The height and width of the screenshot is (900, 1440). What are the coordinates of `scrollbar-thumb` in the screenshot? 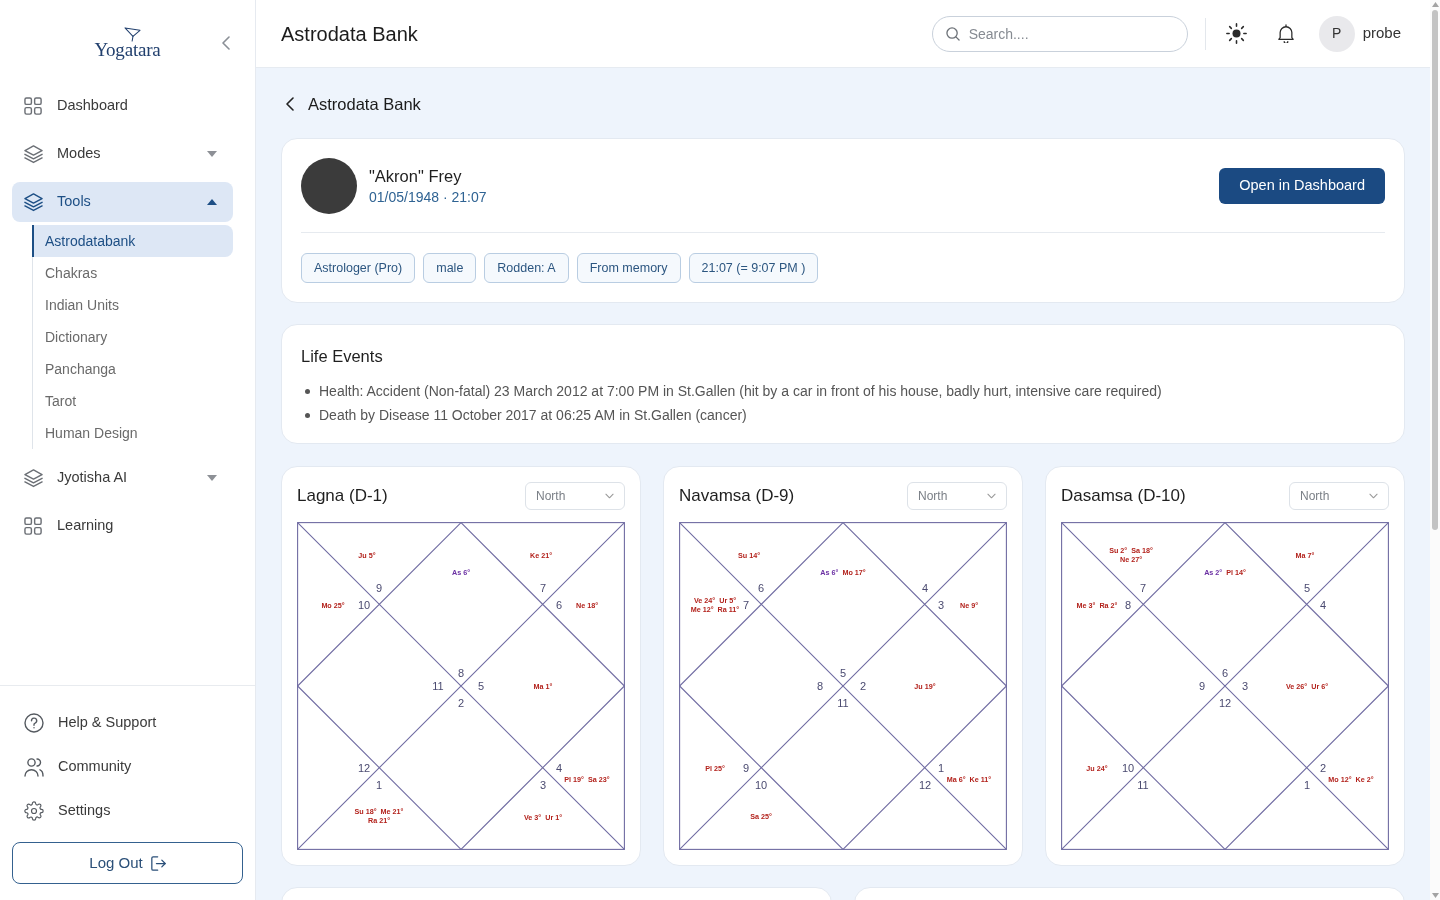 It's located at (1435, 270).